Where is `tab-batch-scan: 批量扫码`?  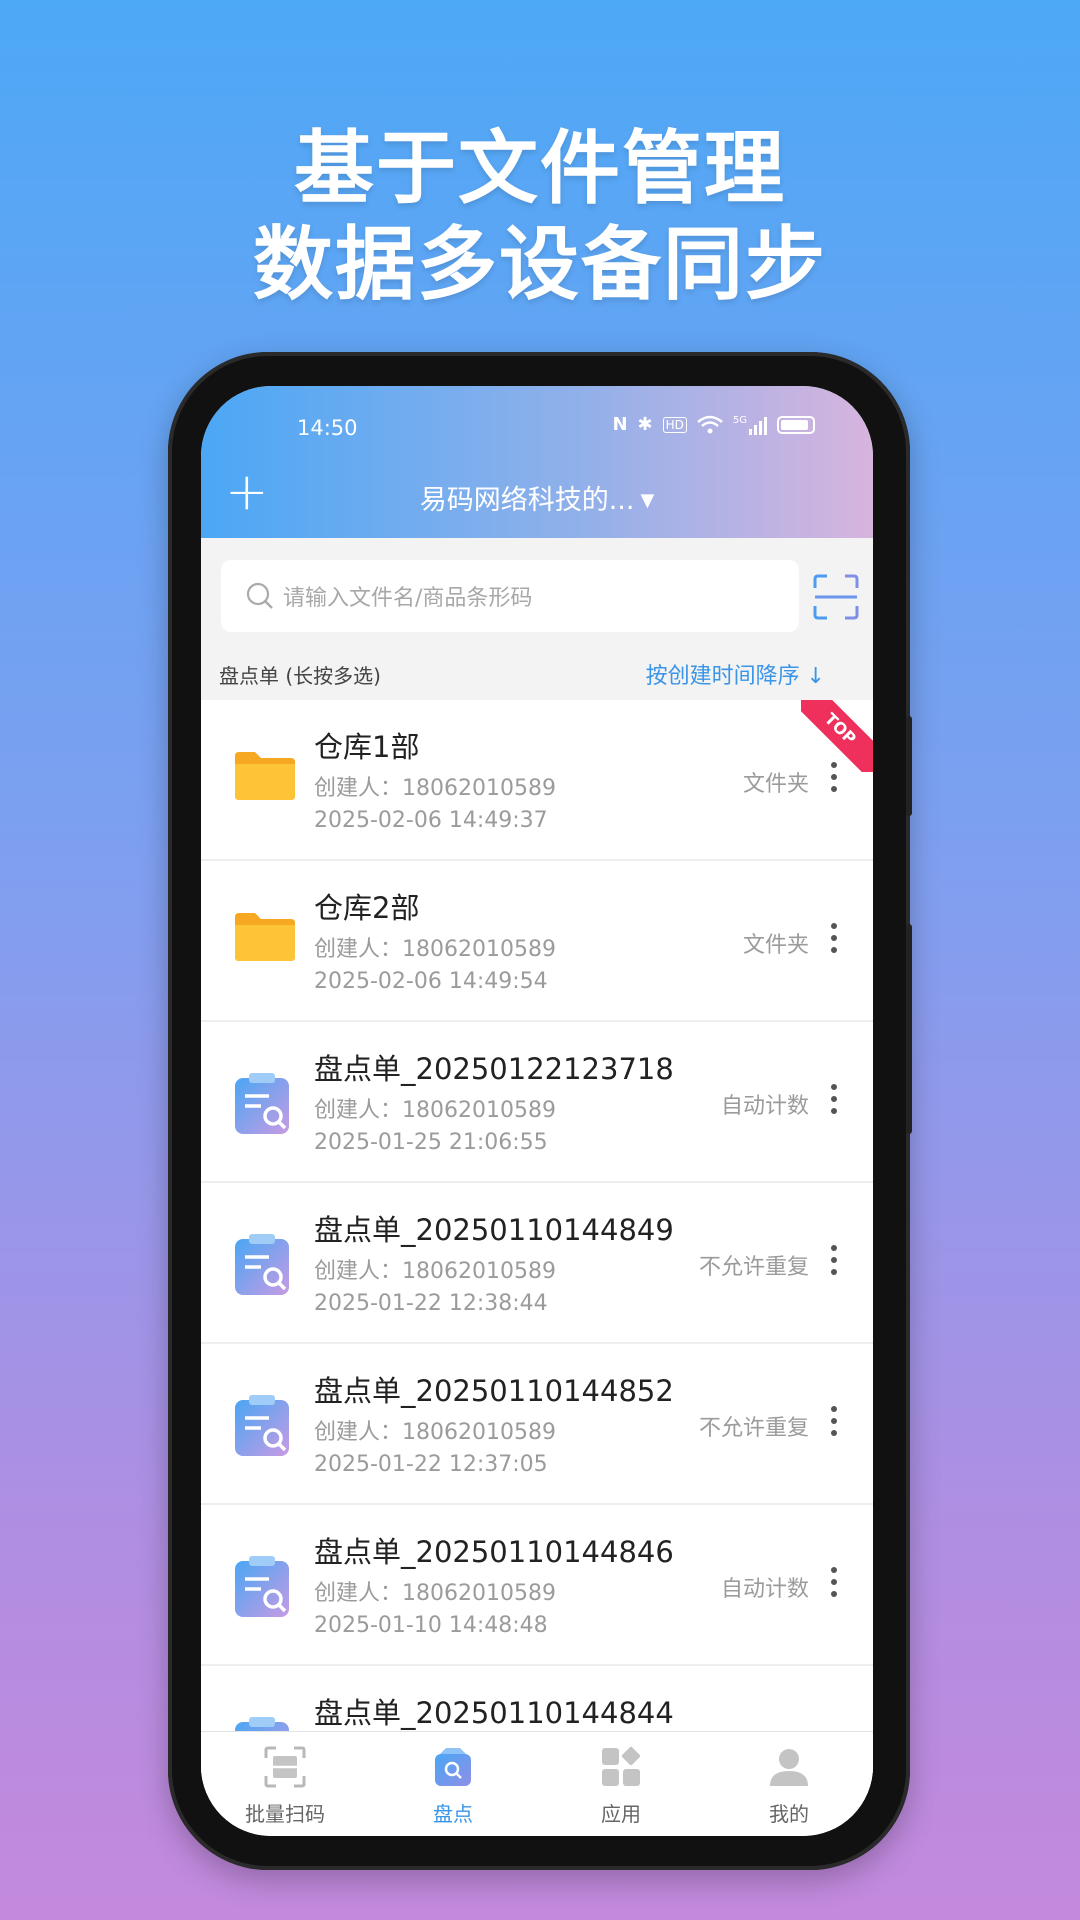
tab-batch-scan: 批量扫码 is located at coordinates (285, 1784).